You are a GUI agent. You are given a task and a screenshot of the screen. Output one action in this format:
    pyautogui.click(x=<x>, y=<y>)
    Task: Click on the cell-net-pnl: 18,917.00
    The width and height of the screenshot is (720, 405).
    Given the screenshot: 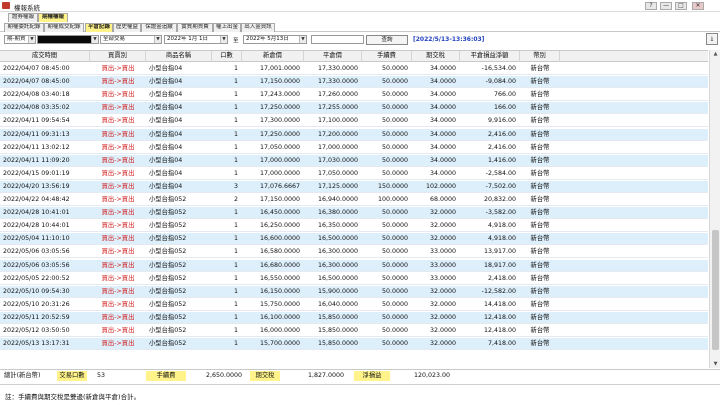 What is the action you would take?
    pyautogui.click(x=499, y=265)
    